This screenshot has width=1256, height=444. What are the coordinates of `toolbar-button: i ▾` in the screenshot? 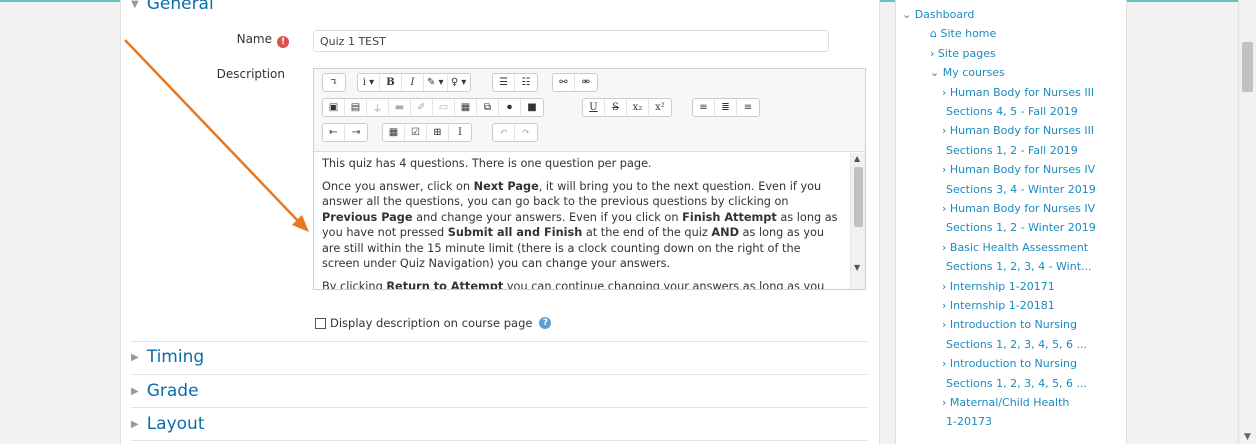 It's located at (369, 82).